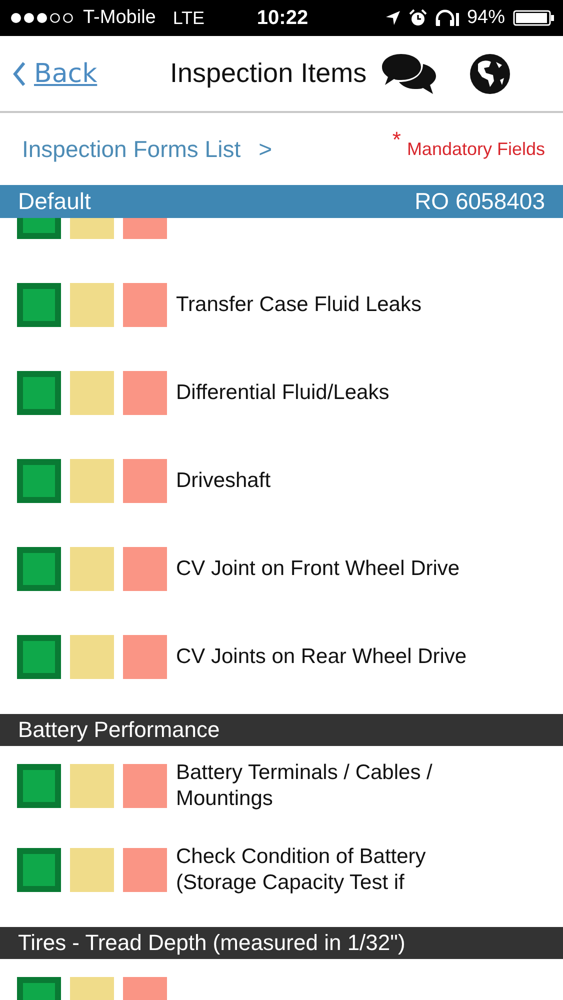 This screenshot has width=563, height=1000. What do you see at coordinates (212, 943) in the screenshot?
I see `section-title: Tires - Tread Depth (measured in 1/32")` at bounding box center [212, 943].